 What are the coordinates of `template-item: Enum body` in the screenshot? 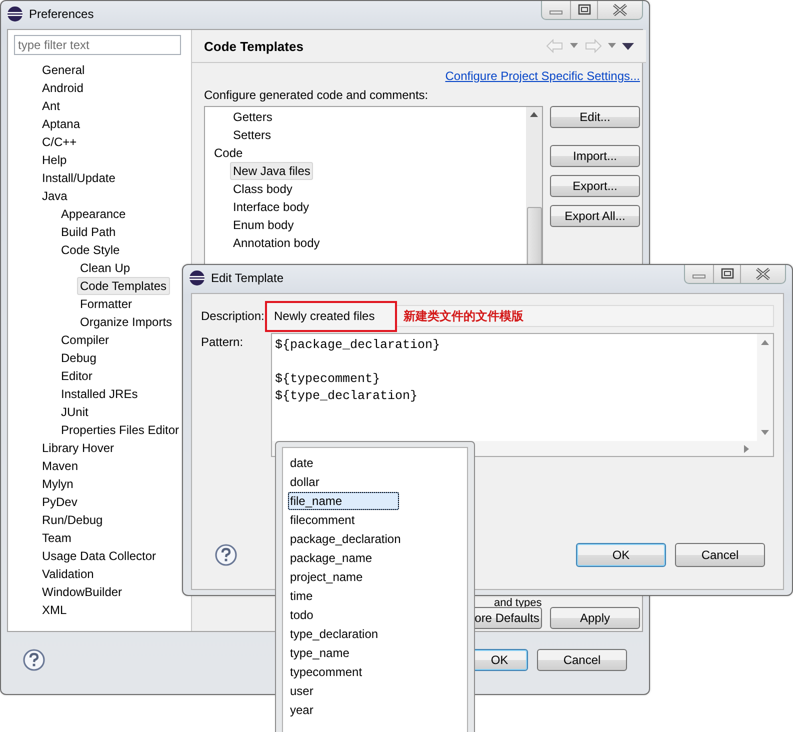 It's located at (263, 225).